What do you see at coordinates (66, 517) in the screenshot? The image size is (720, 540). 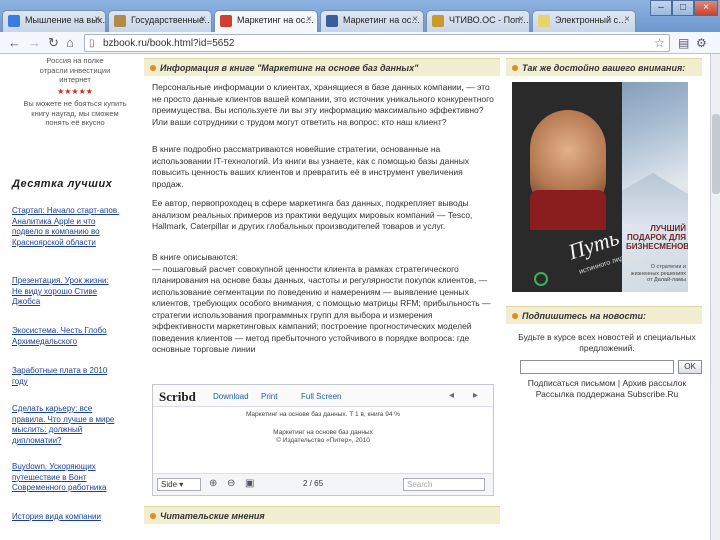 I see `top-item-7: История вида компании` at bounding box center [66, 517].